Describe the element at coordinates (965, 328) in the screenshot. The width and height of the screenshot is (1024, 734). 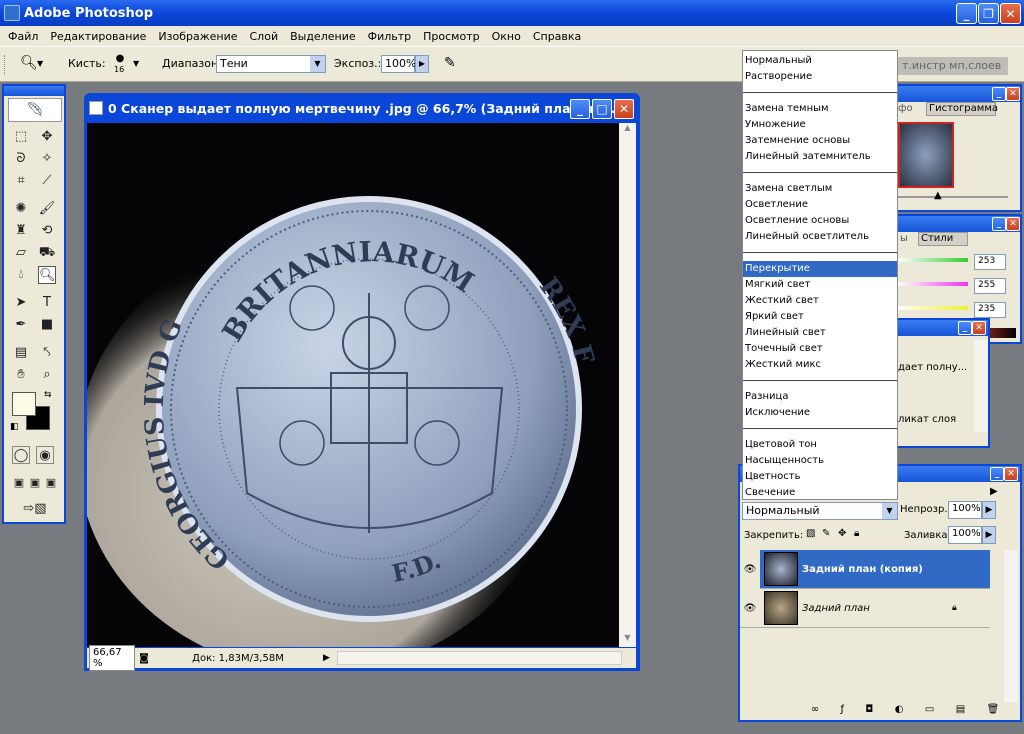
I see `history-minimize-icon: _` at that location.